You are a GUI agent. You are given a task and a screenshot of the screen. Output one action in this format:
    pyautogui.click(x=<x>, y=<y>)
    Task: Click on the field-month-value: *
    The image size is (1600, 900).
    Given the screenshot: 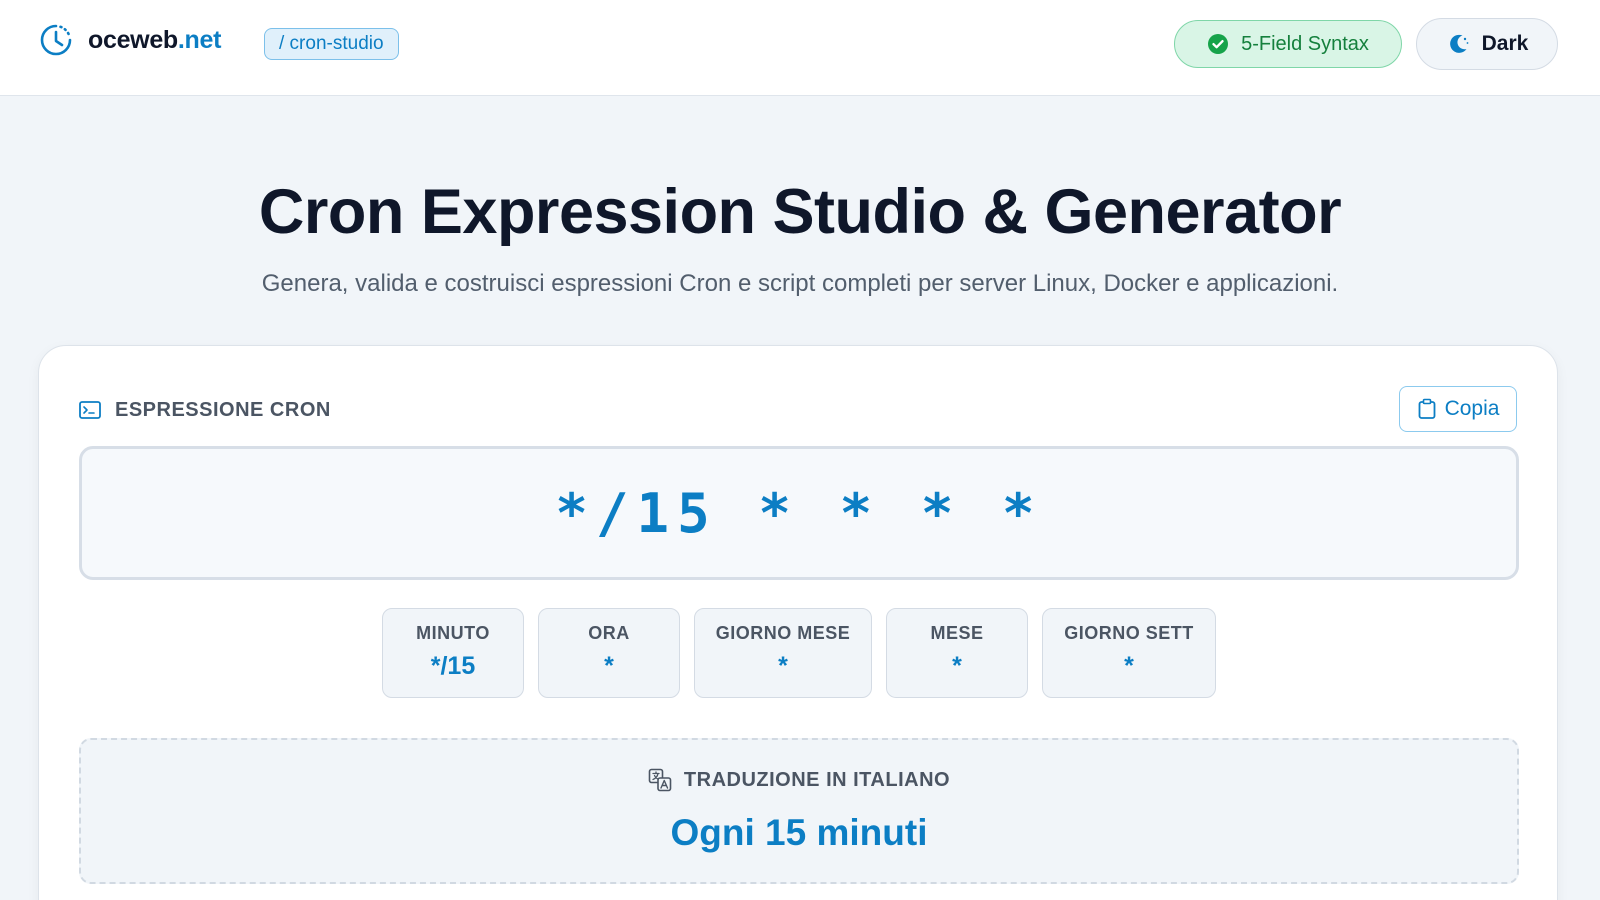 What is the action you would take?
    pyautogui.click(x=957, y=666)
    